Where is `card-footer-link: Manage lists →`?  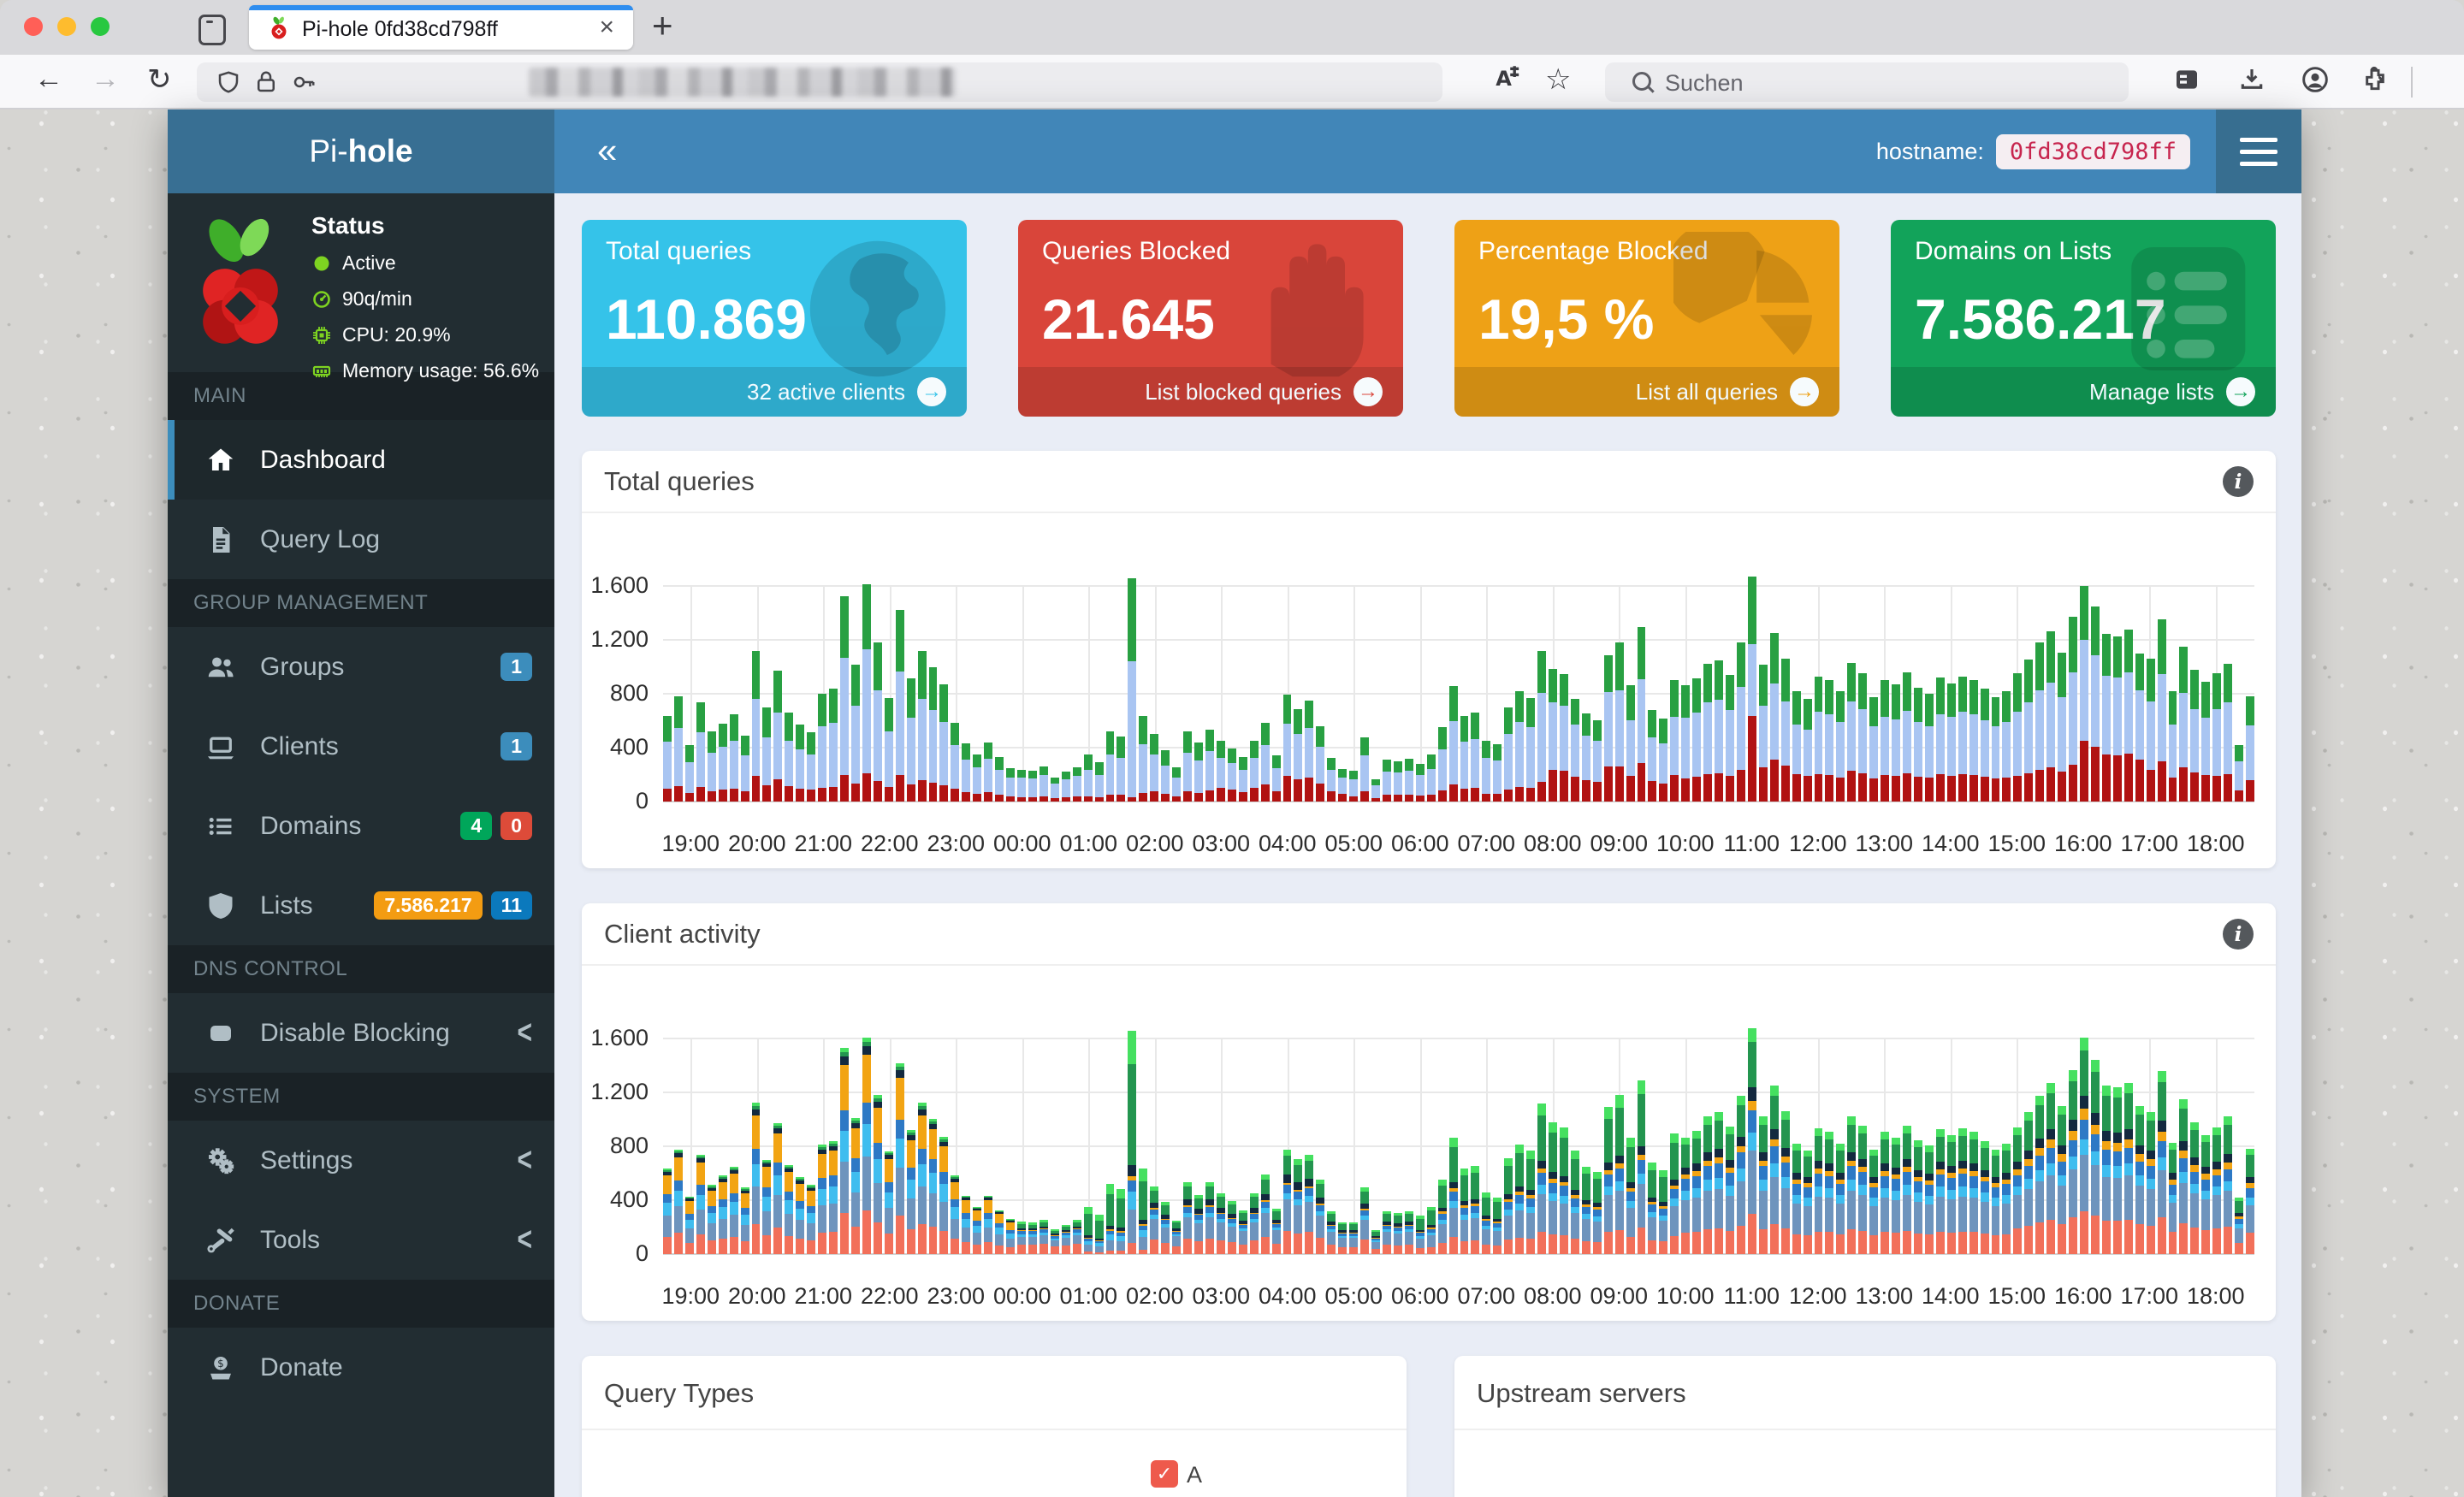
card-footer-link: Manage lists → is located at coordinates (2083, 392).